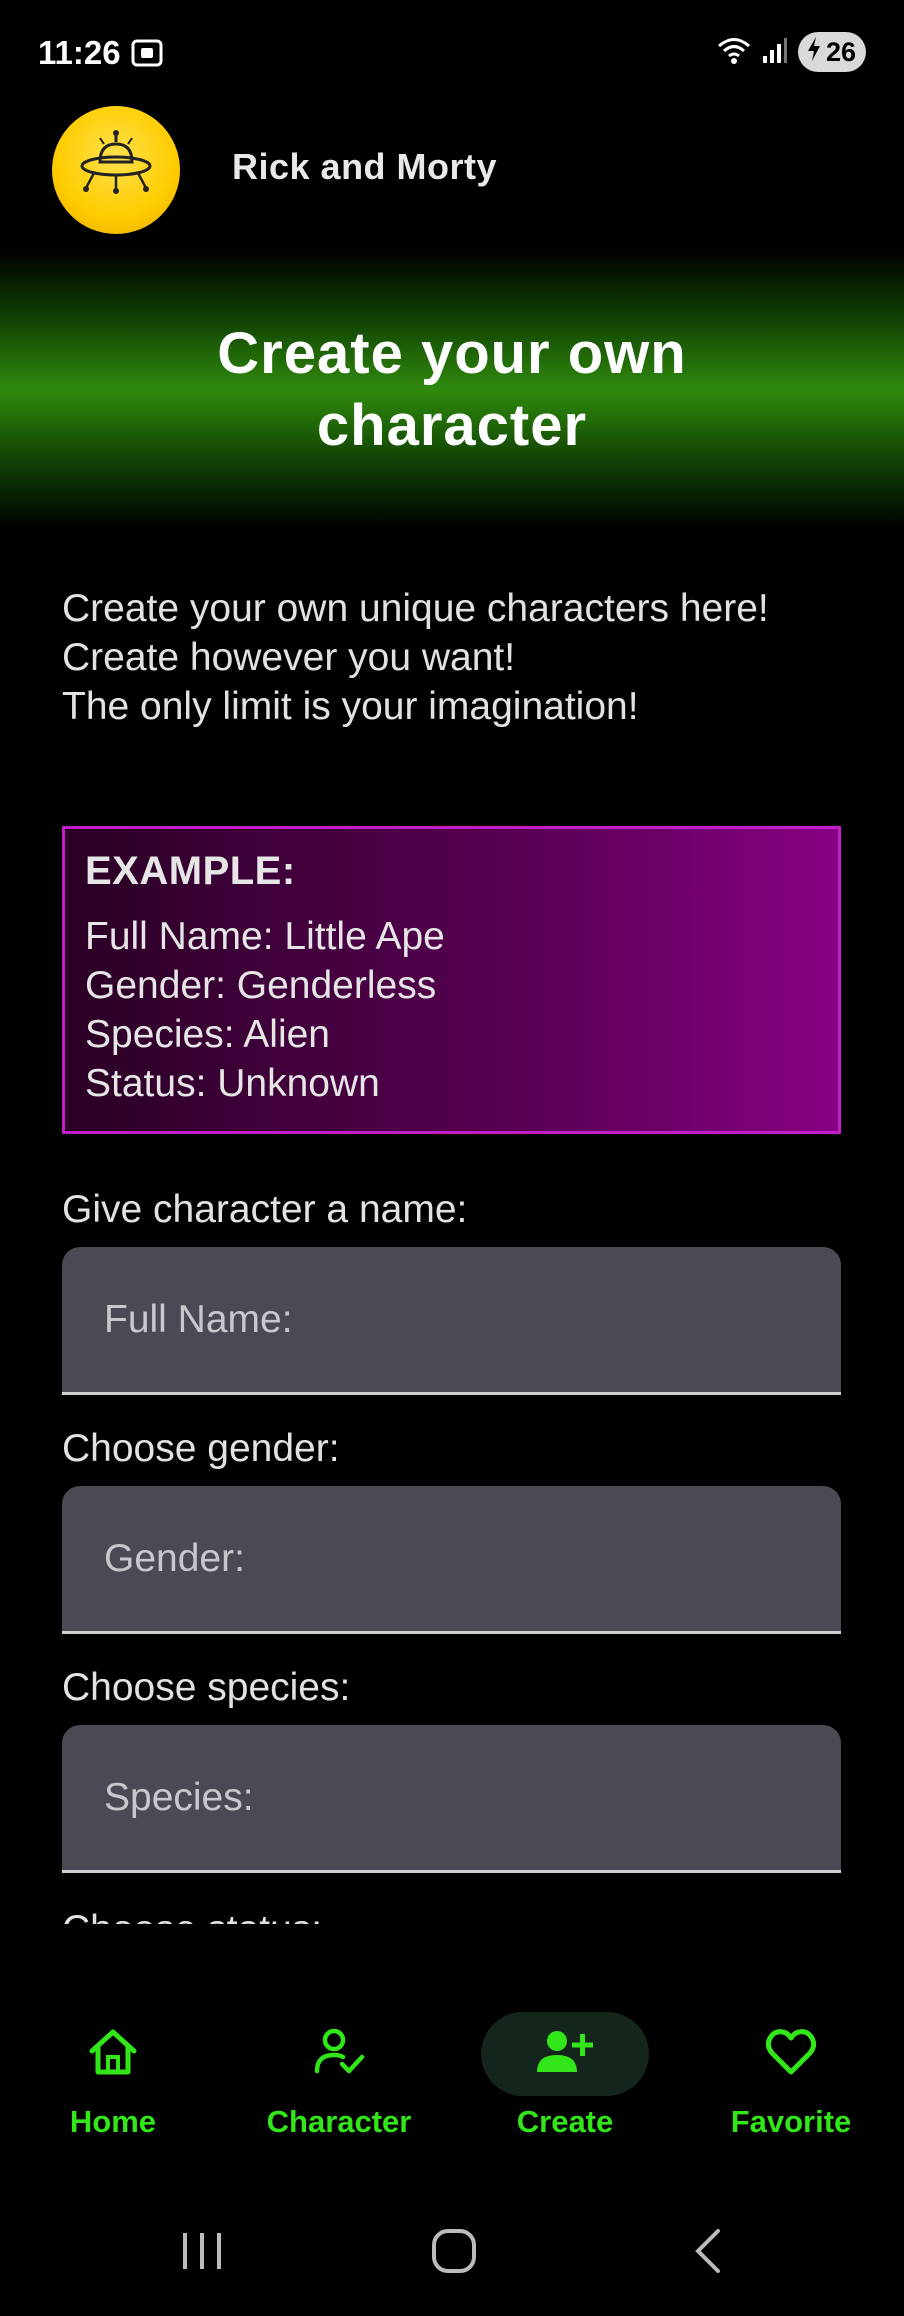 This screenshot has width=904, height=2316. I want to click on ufo-icon, so click(116, 170).